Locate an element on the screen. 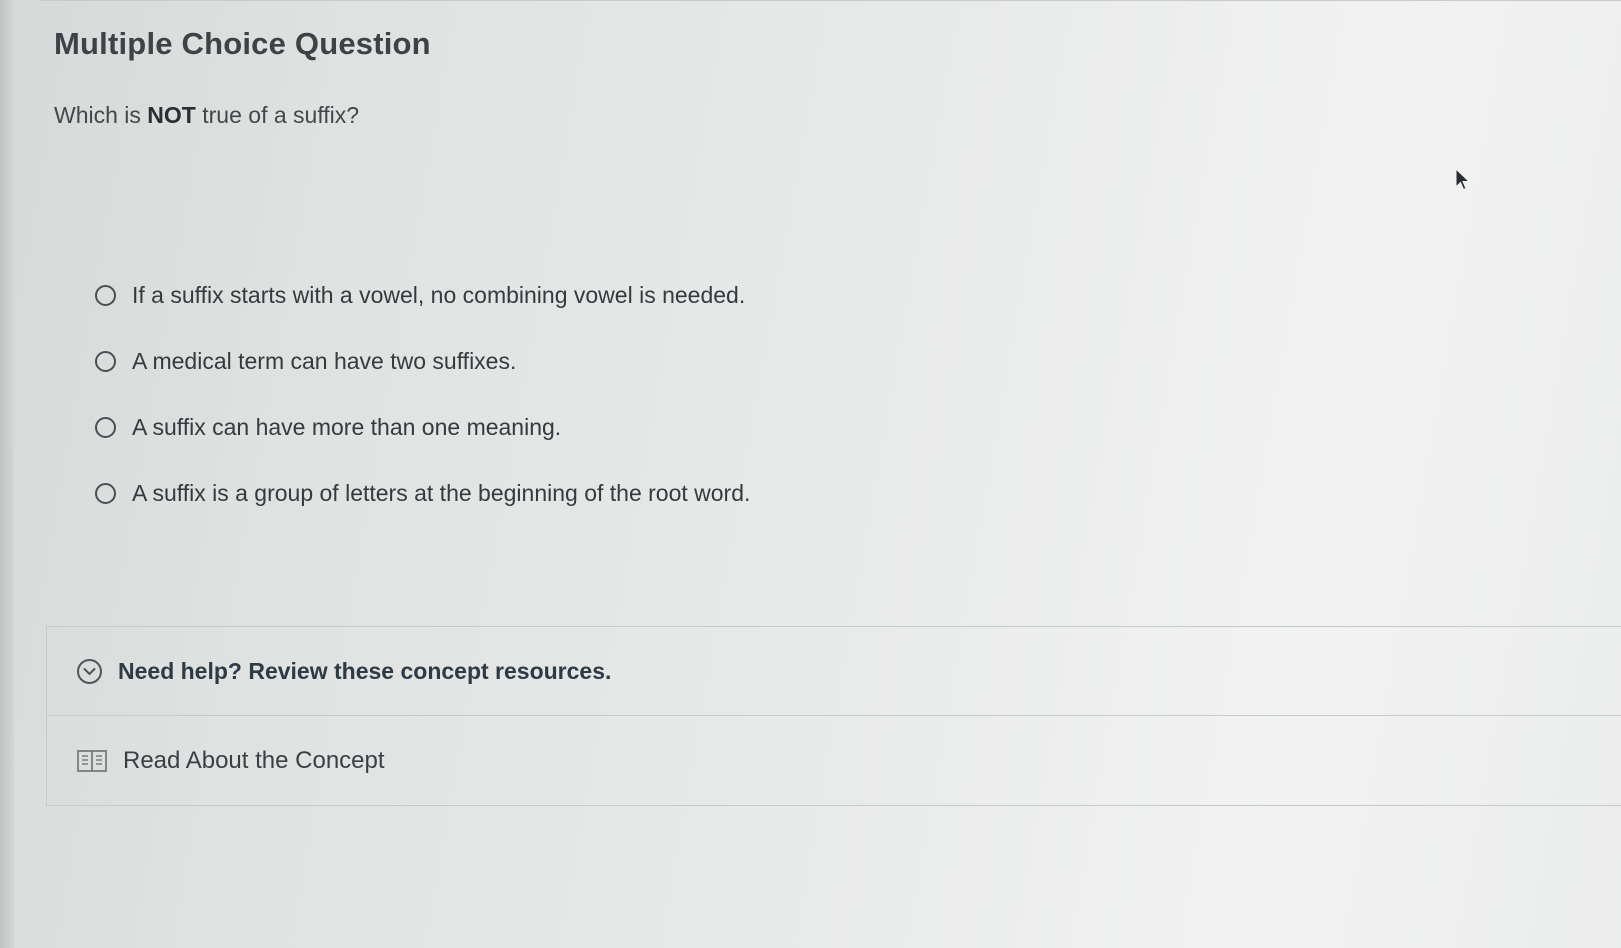  top-divider is located at coordinates (830, 0).